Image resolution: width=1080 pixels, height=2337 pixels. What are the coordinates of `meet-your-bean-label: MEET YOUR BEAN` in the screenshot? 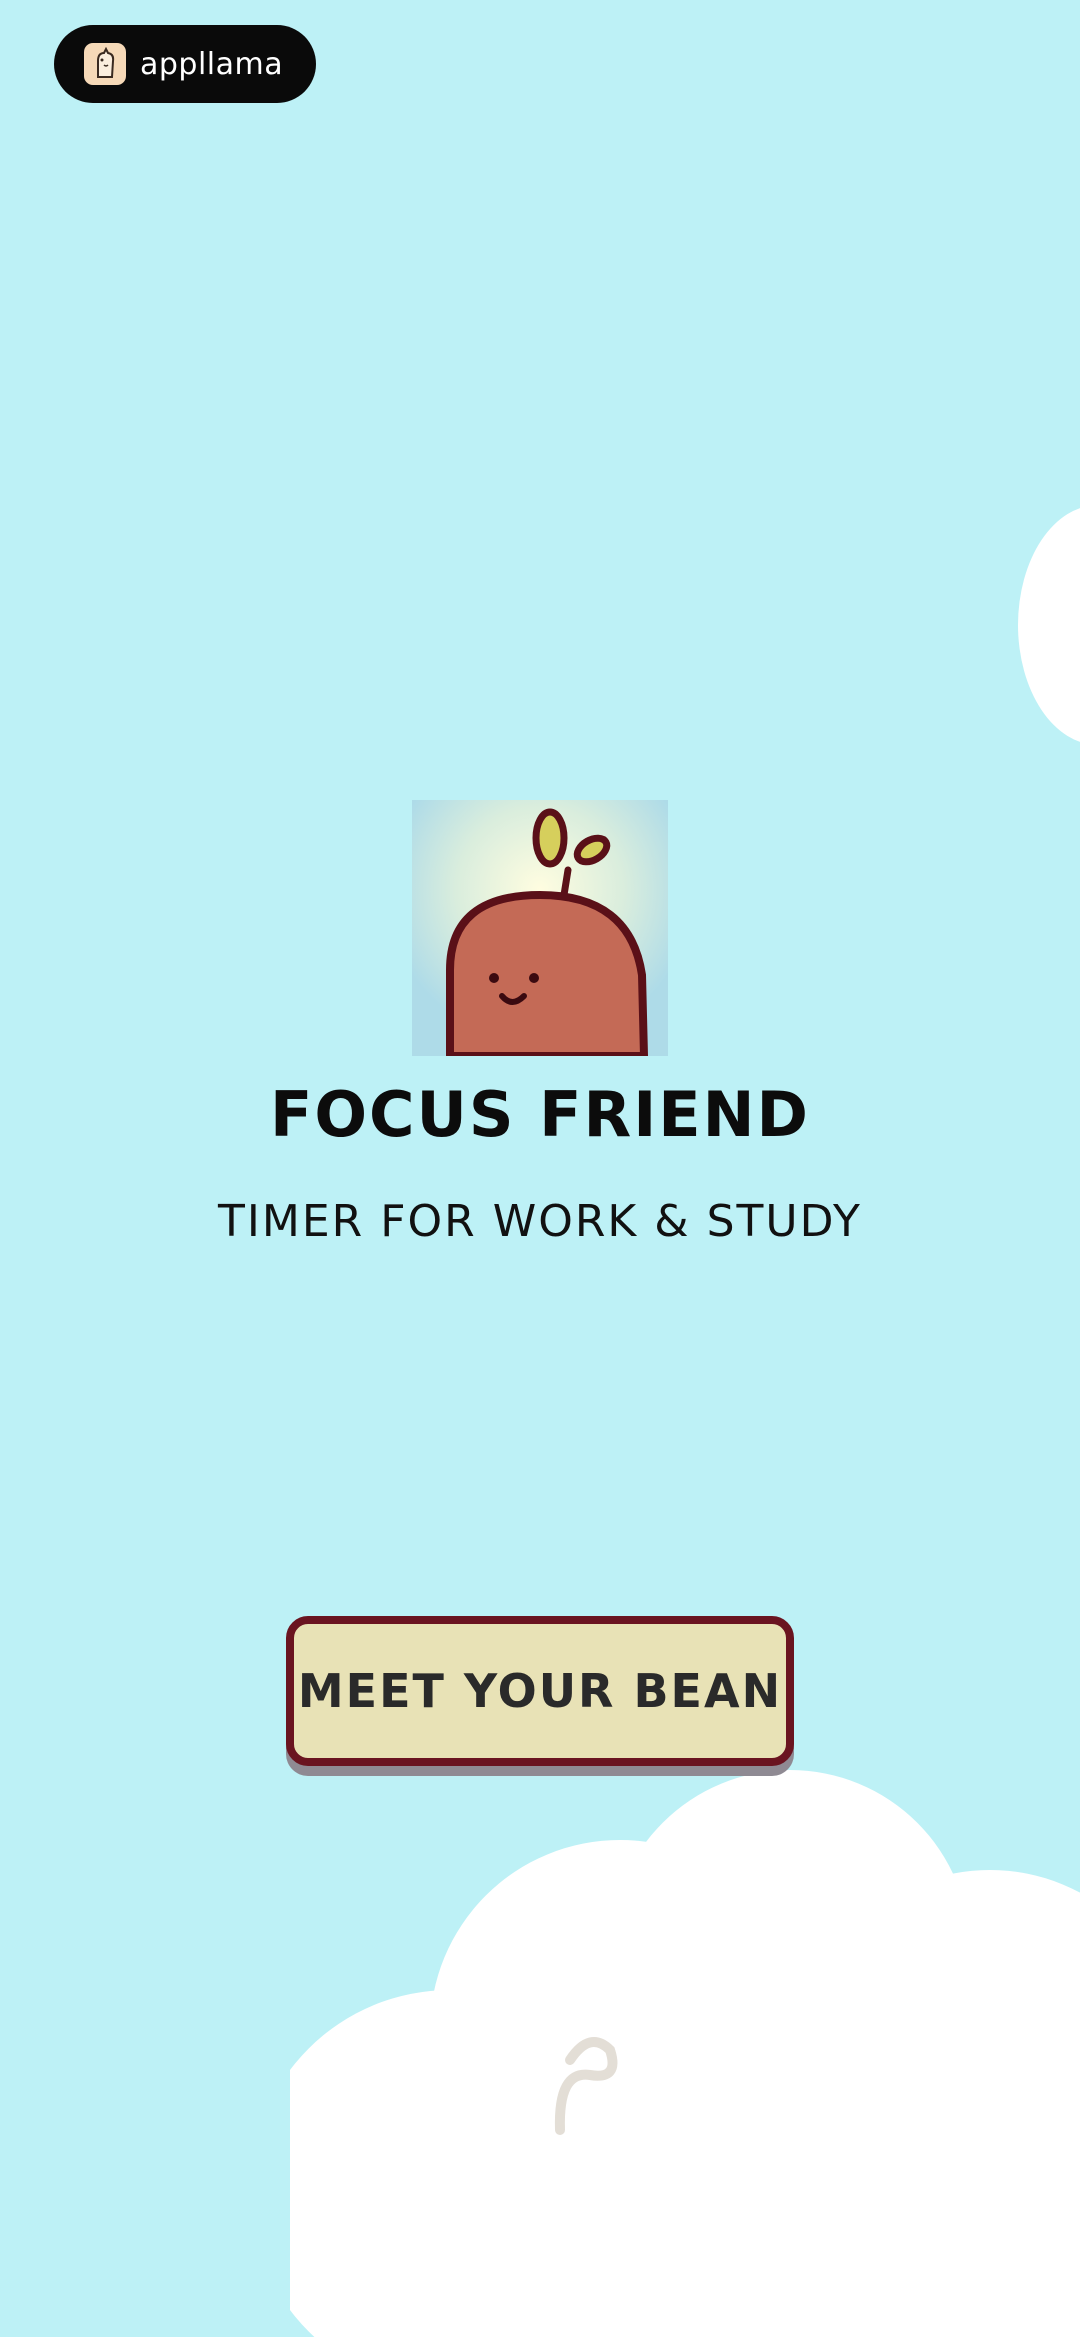 It's located at (540, 1691).